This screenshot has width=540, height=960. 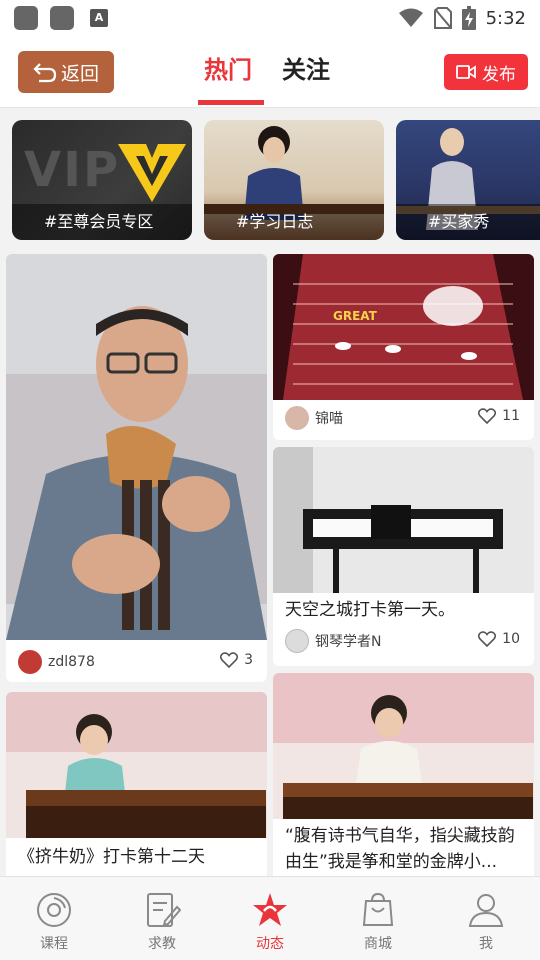 I want to click on back-button-label: 返回, so click(x=79, y=73).